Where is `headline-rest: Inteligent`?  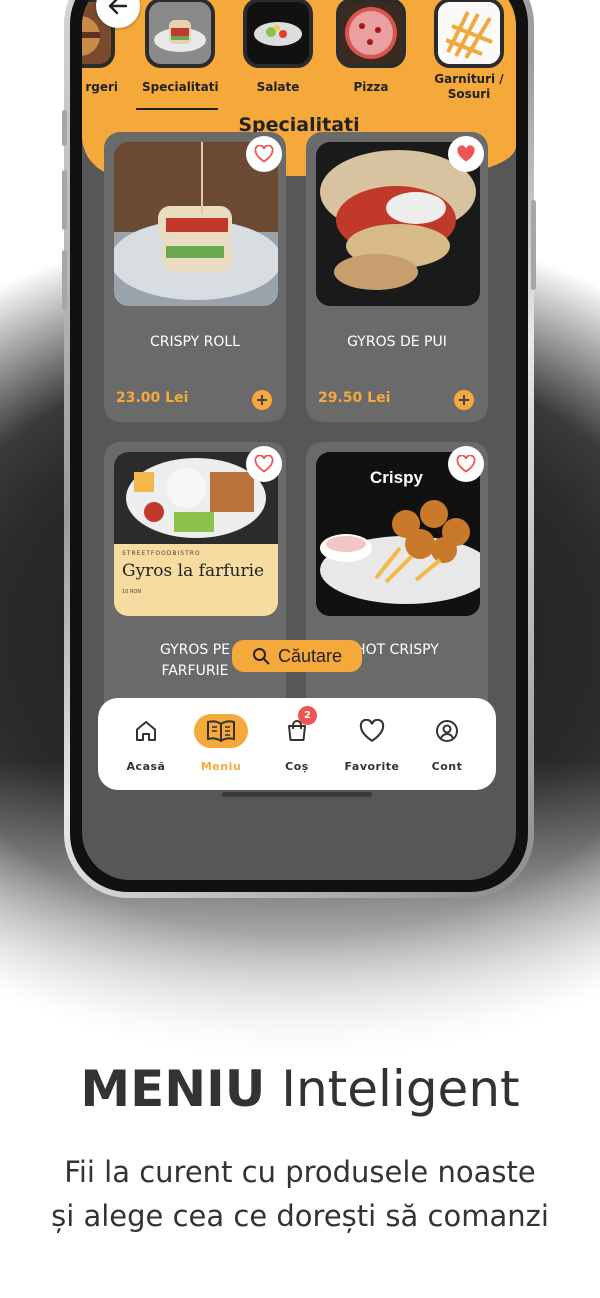
headline-rest: Inteligent is located at coordinates (392, 1089).